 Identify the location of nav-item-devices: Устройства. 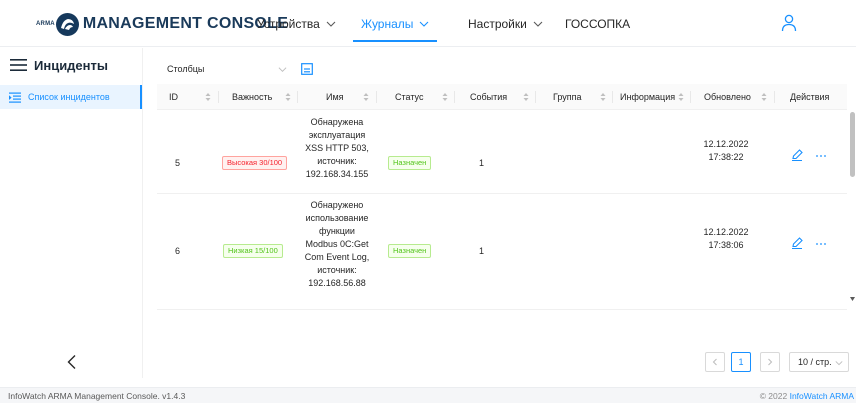
(296, 23).